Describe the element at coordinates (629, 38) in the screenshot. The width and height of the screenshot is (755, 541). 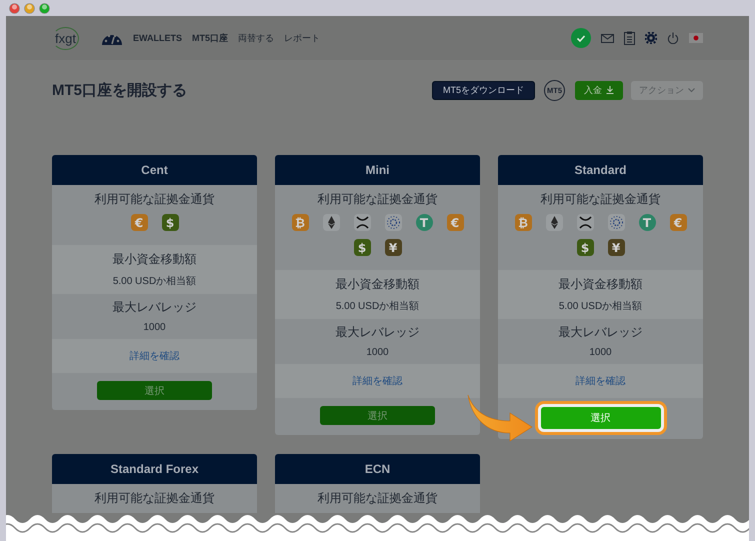
I see `clipboard-icon` at that location.